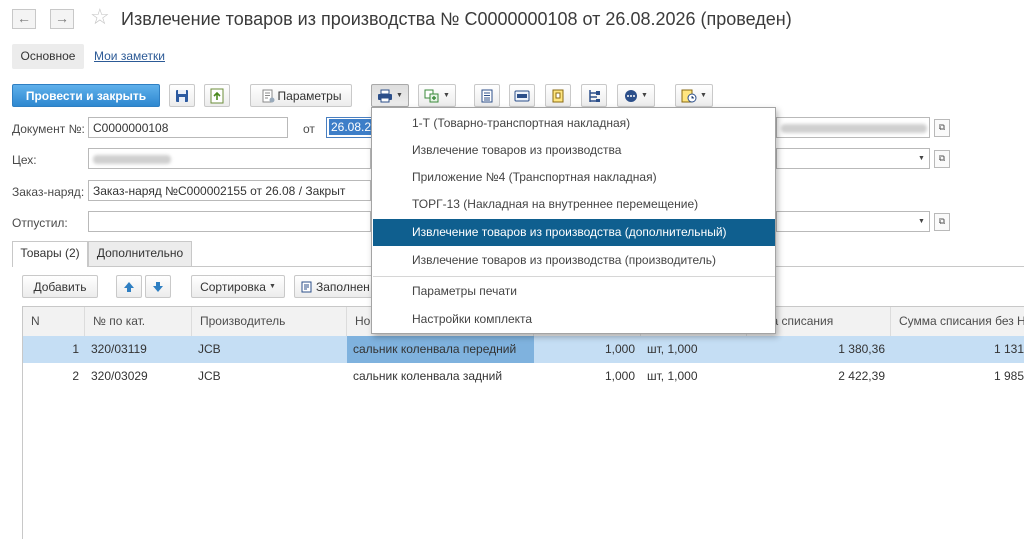  I want to click on parameters-icon, so click(268, 95).